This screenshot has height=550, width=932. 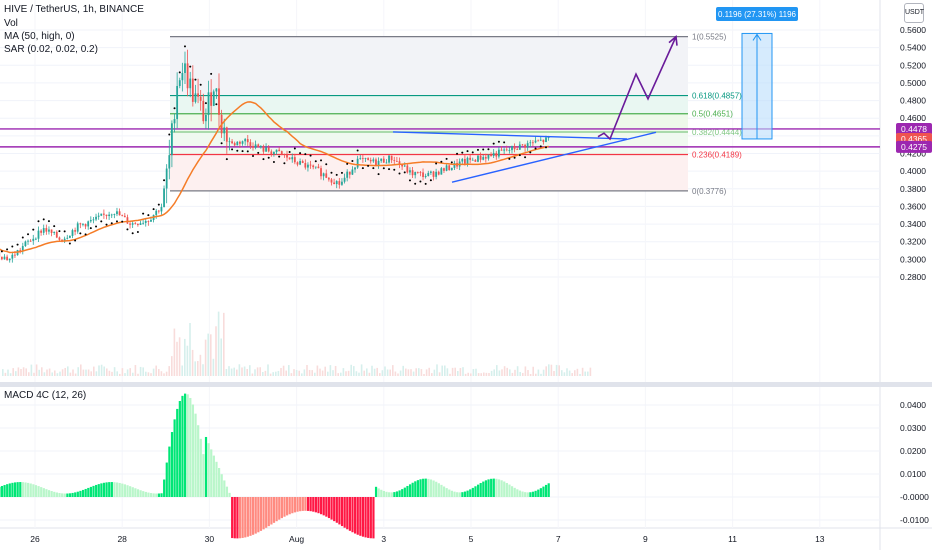 What do you see at coordinates (913, 242) in the screenshot?
I see `y-tick-label: 0.3200` at bounding box center [913, 242].